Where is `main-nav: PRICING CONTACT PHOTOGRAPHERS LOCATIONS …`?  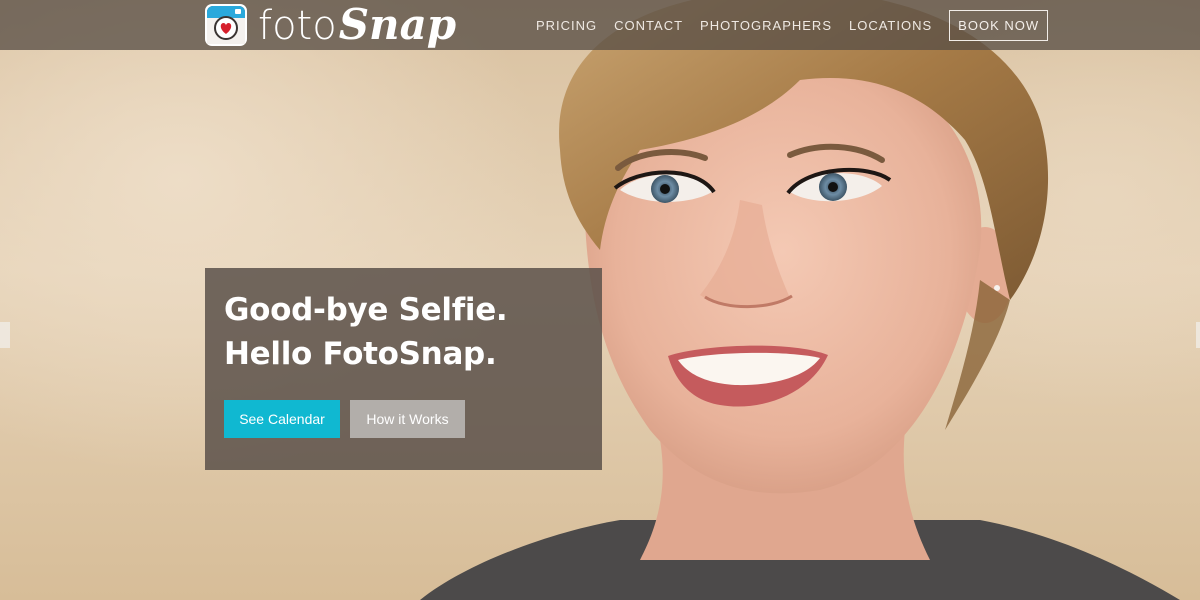
main-nav: PRICING CONTACT PHOTOGRAPHERS LOCATIONS … is located at coordinates (792, 25).